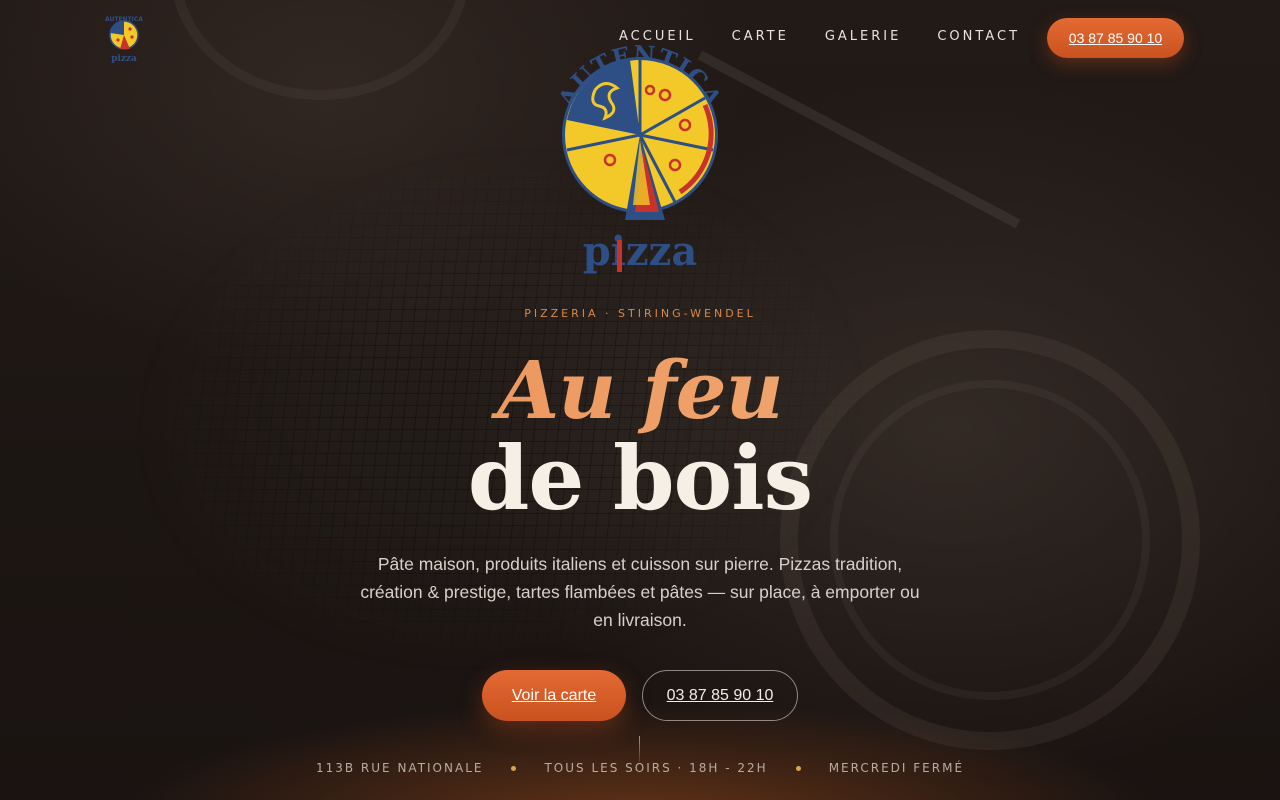 The width and height of the screenshot is (1280, 800). Describe the element at coordinates (639, 159) in the screenshot. I see `hero-logo: AUTENTICA pizza` at that location.